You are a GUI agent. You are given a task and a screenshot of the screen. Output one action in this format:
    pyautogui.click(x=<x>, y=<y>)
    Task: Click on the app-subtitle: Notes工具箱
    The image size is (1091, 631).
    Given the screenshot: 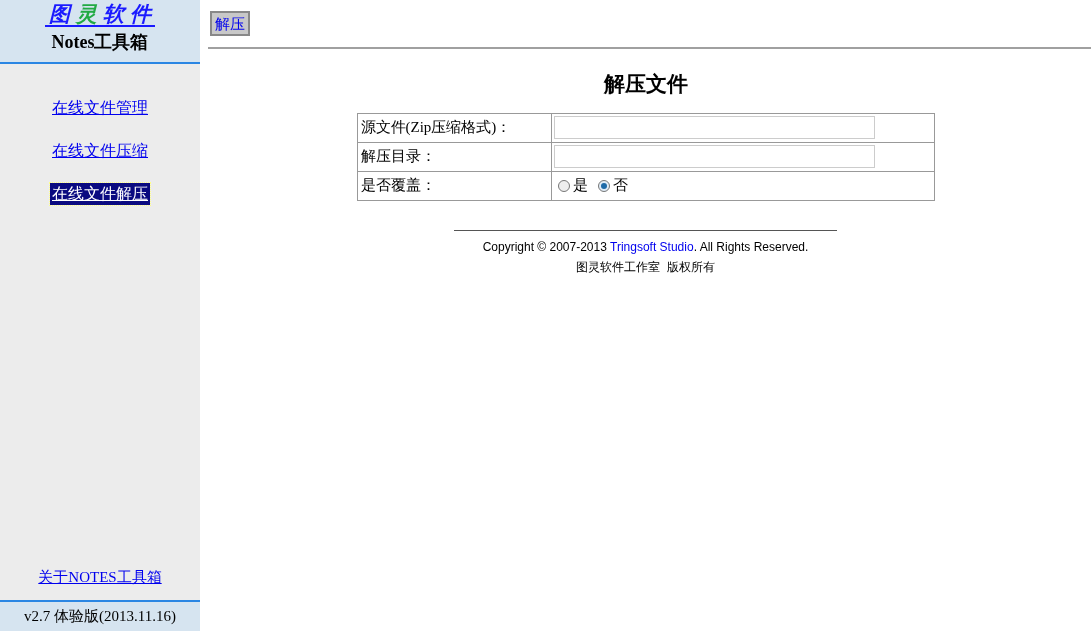 What is the action you would take?
    pyautogui.click(x=100, y=42)
    